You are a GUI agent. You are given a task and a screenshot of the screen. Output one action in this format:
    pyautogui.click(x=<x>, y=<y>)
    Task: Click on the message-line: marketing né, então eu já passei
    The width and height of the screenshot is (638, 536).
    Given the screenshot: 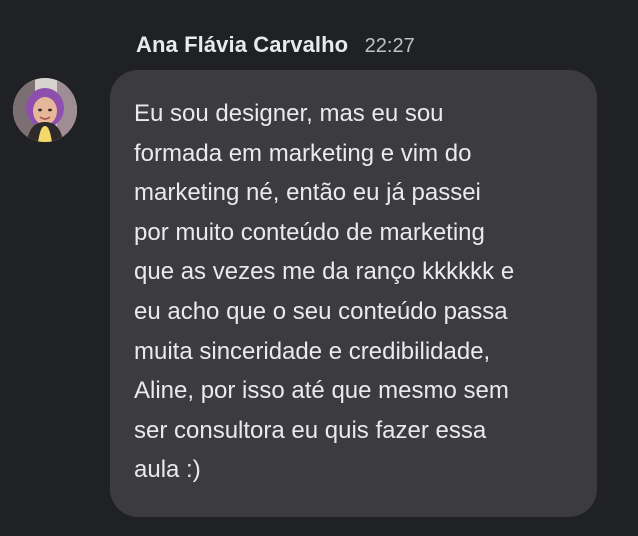 What is the action you would take?
    pyautogui.click(x=307, y=193)
    